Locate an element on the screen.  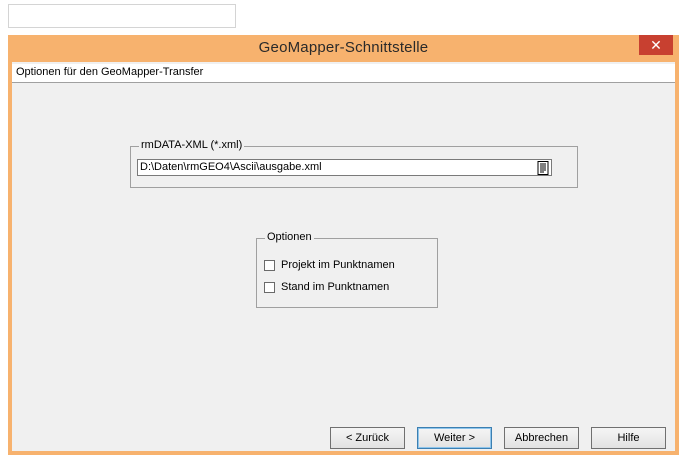
option-projekt-row: Projekt im Punktnamen is located at coordinates (329, 265).